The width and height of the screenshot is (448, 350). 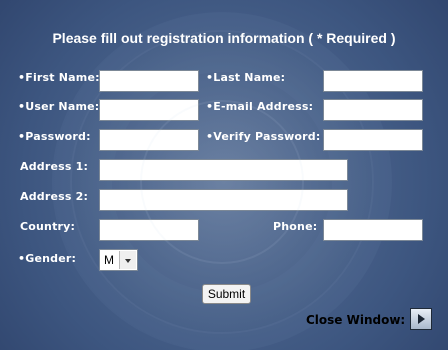 I want to click on chevron-down-icon, so click(x=127, y=260).